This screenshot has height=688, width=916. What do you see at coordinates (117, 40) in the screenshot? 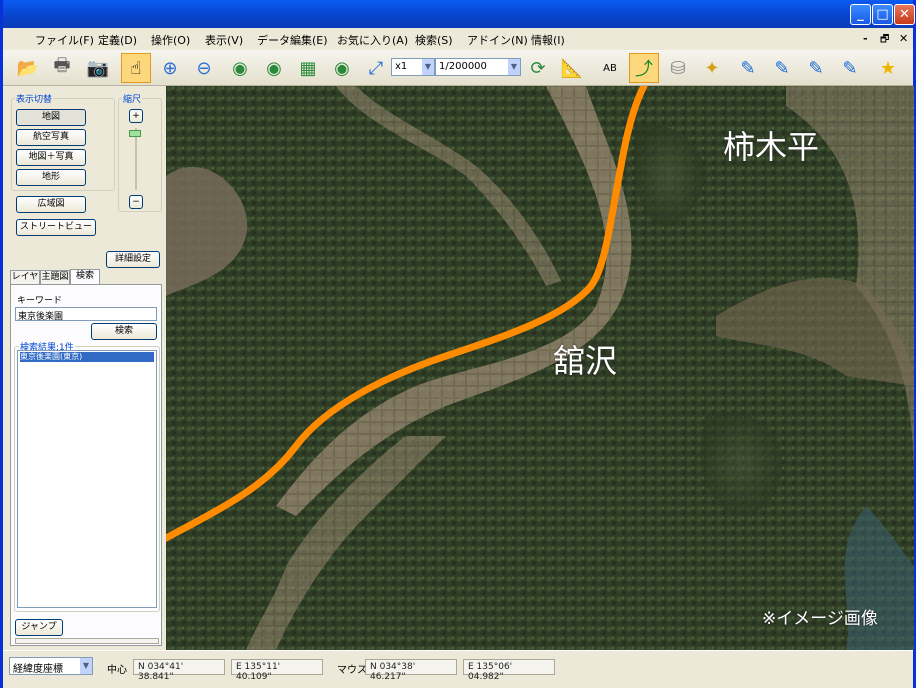
I see `menu-define: 定義(D)` at bounding box center [117, 40].